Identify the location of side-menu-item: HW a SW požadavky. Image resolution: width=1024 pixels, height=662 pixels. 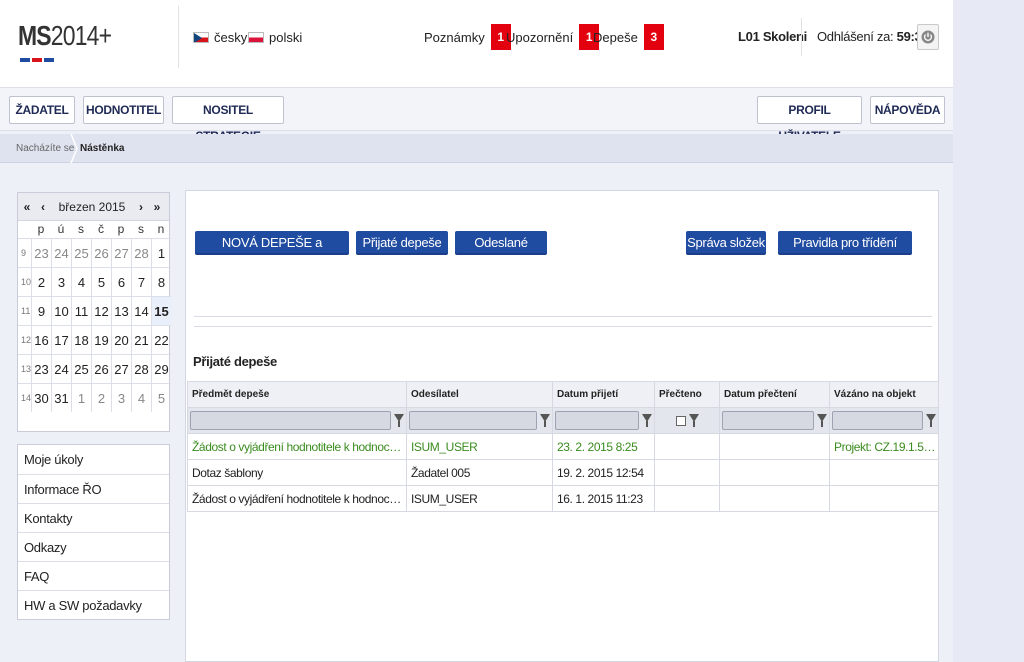
(93, 604).